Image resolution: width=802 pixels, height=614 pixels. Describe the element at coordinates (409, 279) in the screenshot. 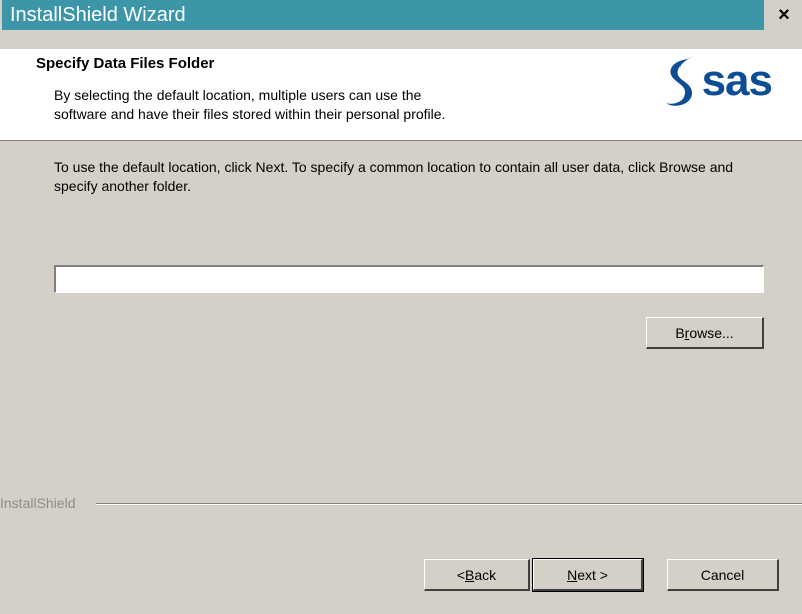

I see `folder-path-input` at that location.